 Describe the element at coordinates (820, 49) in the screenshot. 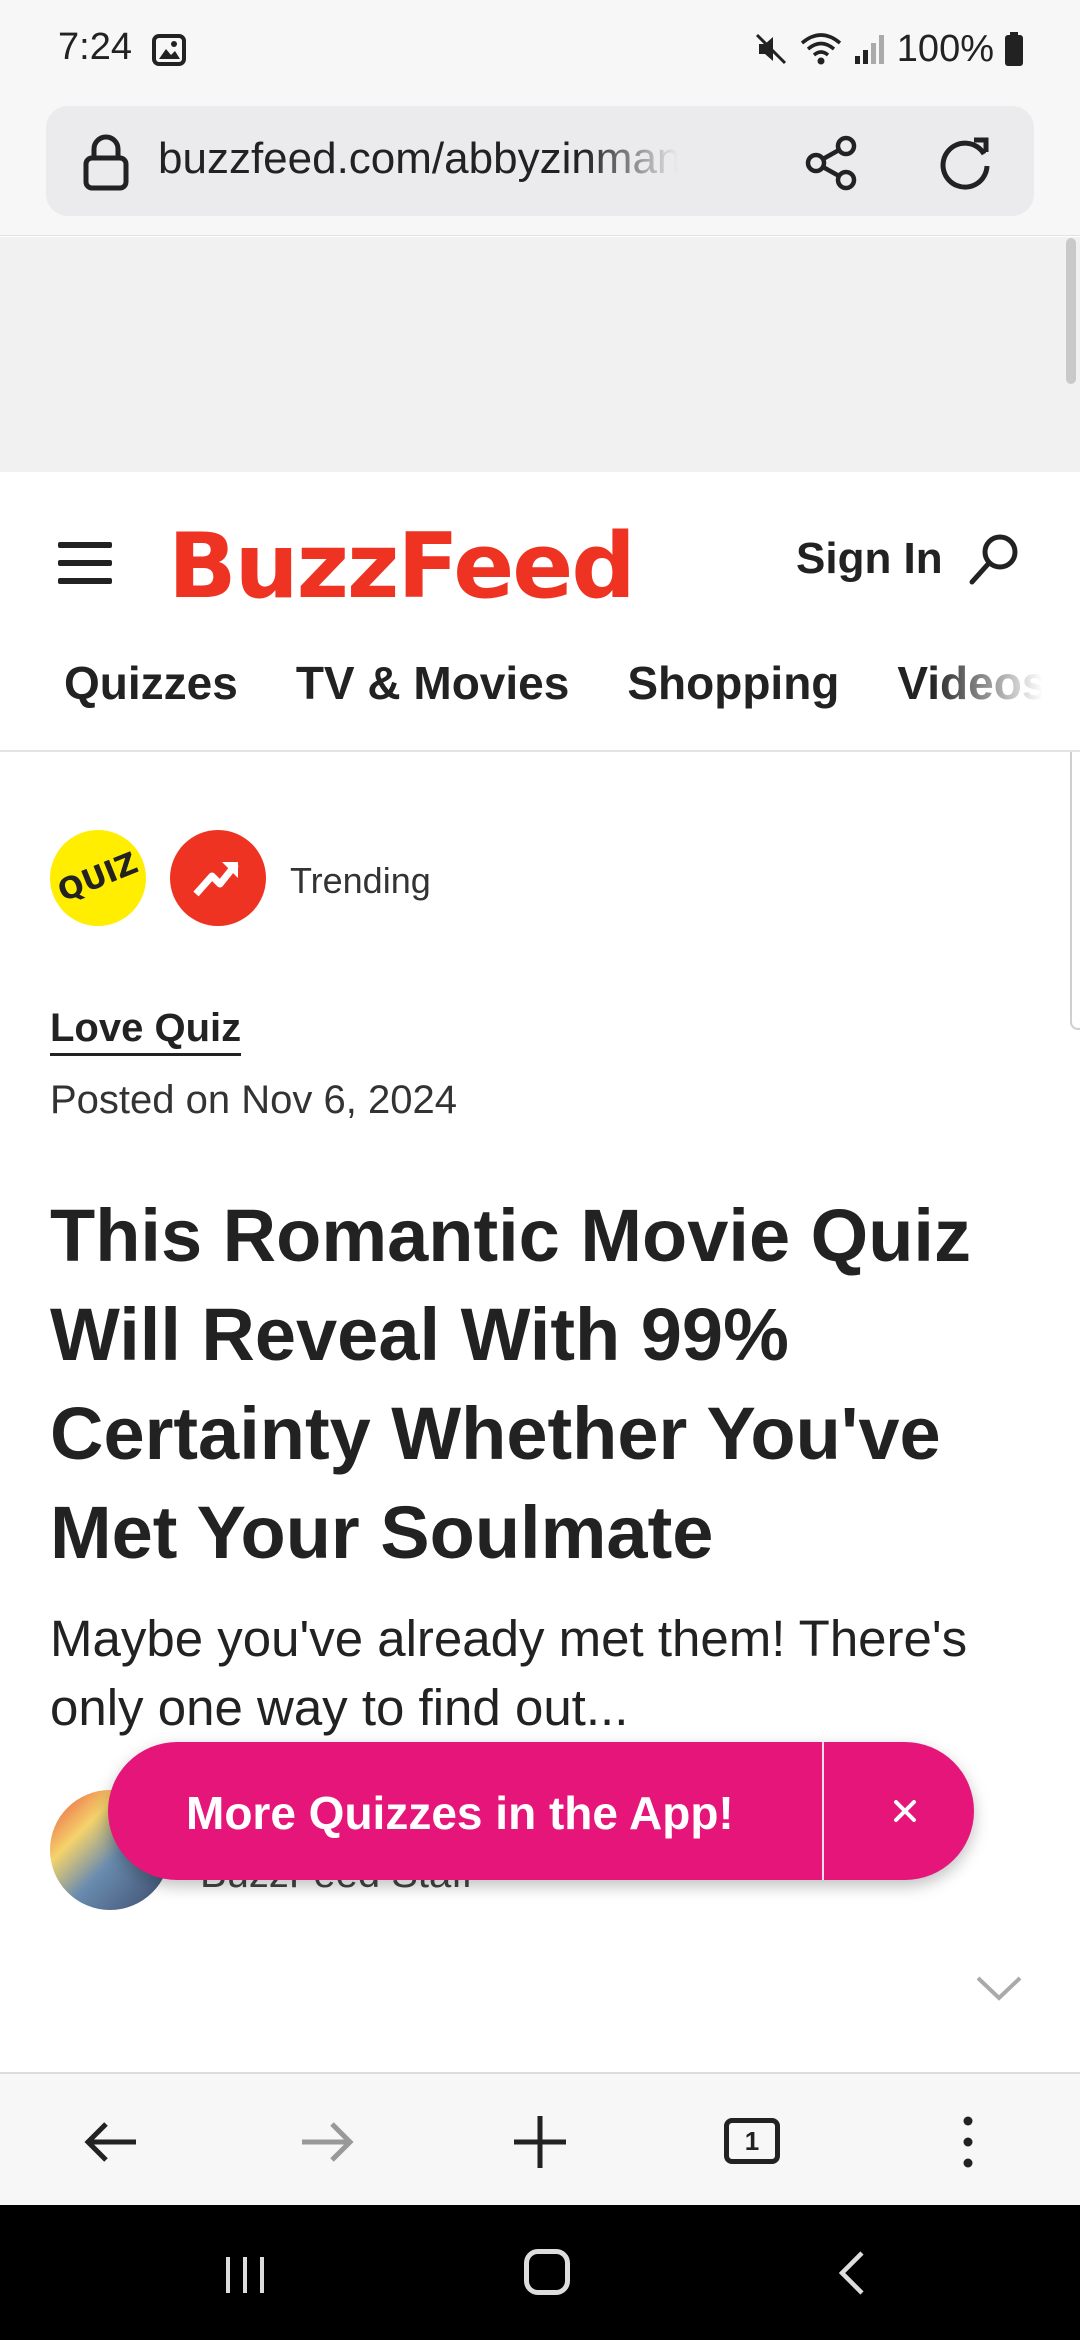

I see `wifi-icon` at that location.